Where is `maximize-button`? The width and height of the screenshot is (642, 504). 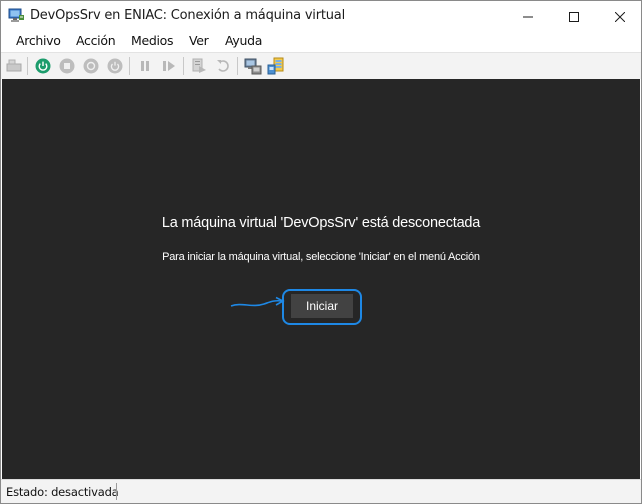
maximize-button is located at coordinates (574, 16).